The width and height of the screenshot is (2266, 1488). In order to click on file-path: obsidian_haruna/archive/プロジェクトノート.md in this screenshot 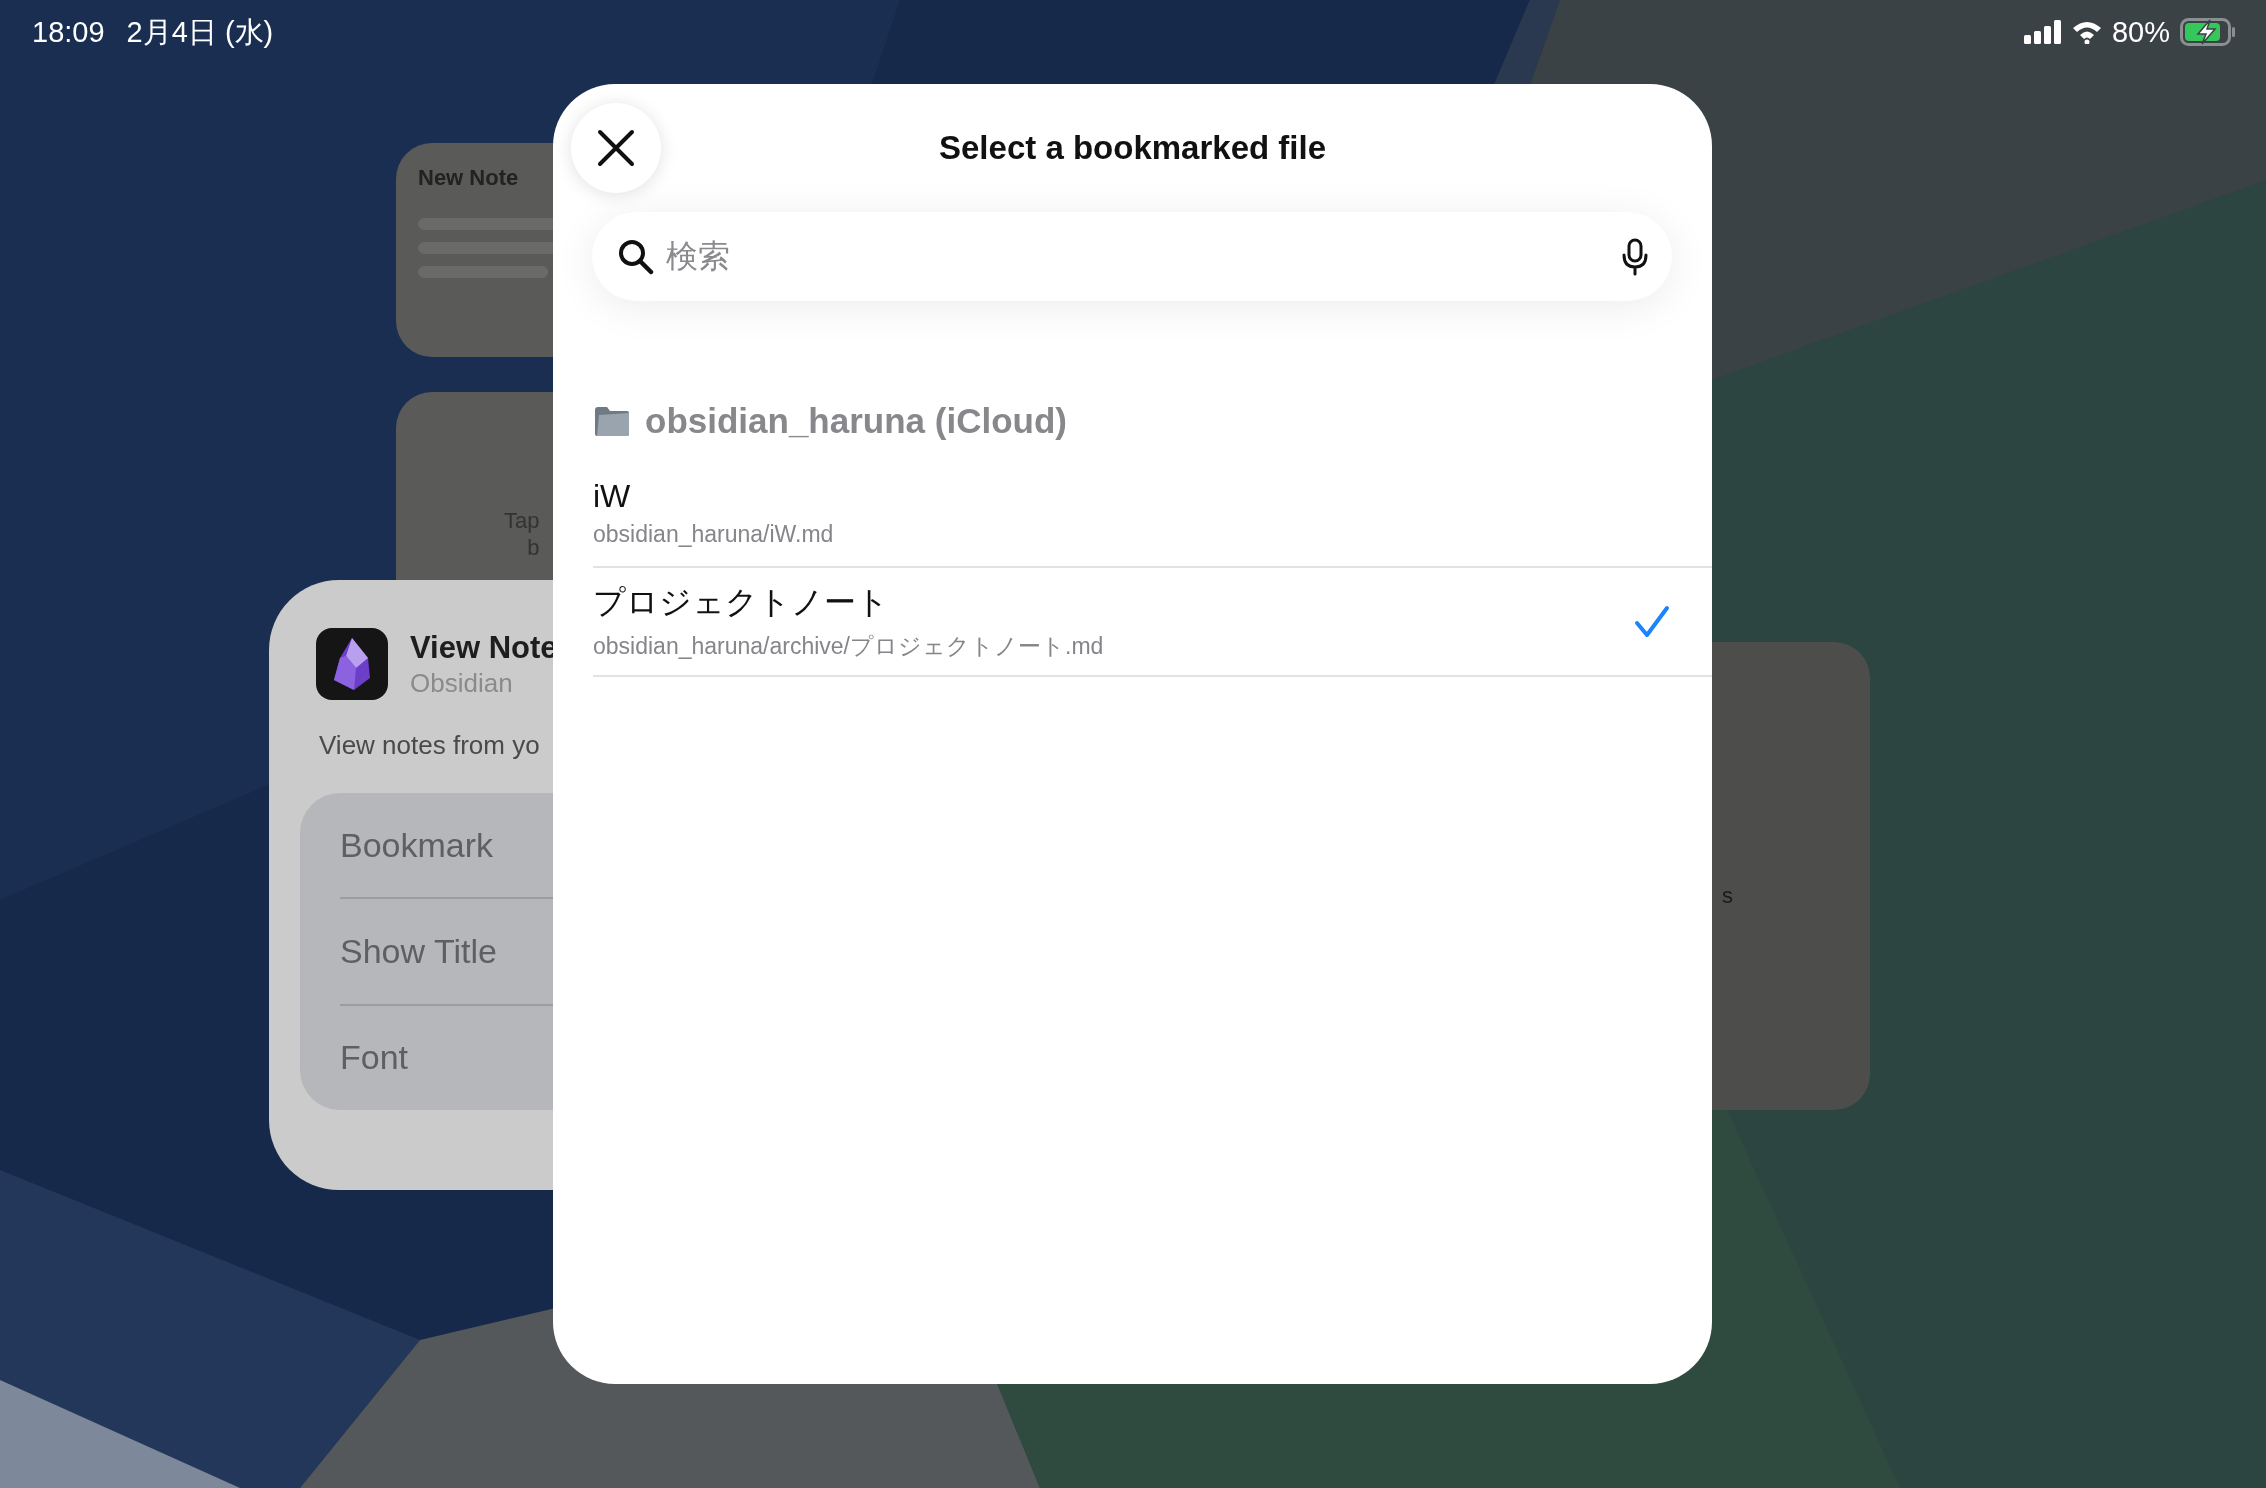, I will do `click(849, 646)`.